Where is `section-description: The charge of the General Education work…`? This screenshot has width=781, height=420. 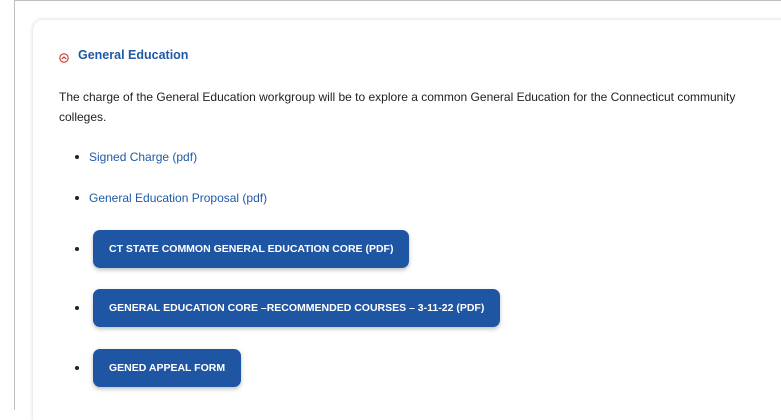
section-description: The charge of the General Education work… is located at coordinates (397, 107).